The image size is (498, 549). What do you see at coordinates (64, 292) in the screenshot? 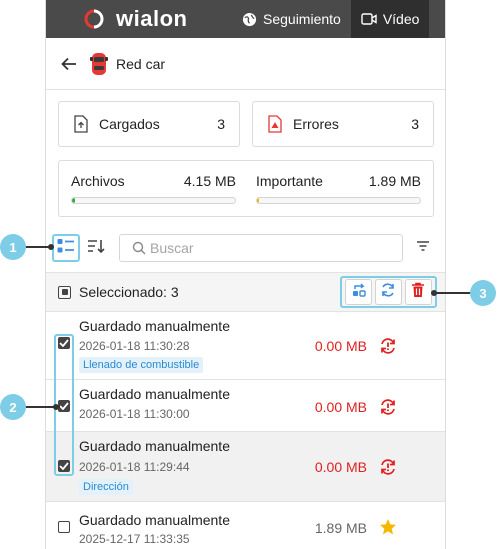
I see `select-all-checkbox` at bounding box center [64, 292].